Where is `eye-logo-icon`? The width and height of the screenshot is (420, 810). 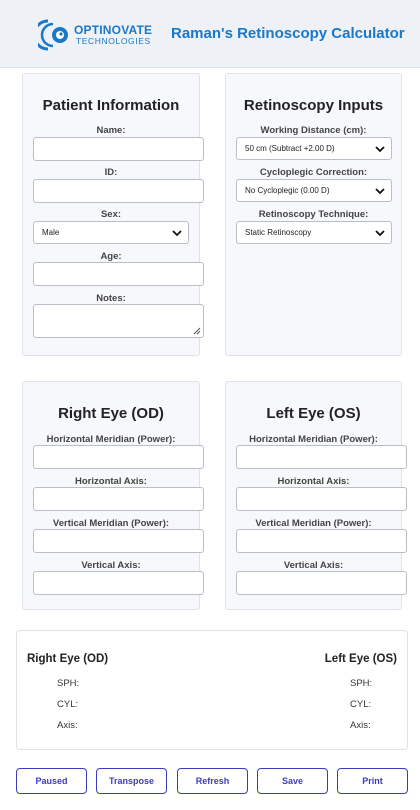 eye-logo-icon is located at coordinates (53, 35).